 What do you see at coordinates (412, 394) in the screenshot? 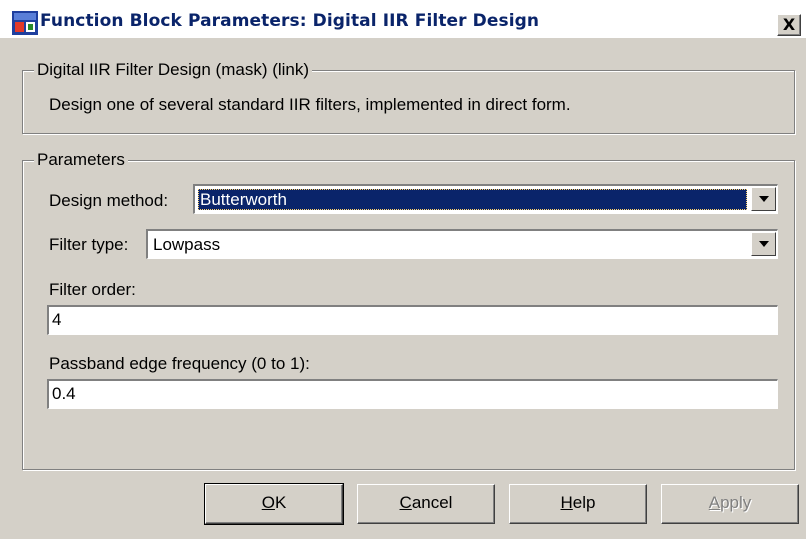
I see `passband-edge-frequency-field: 0.4` at bounding box center [412, 394].